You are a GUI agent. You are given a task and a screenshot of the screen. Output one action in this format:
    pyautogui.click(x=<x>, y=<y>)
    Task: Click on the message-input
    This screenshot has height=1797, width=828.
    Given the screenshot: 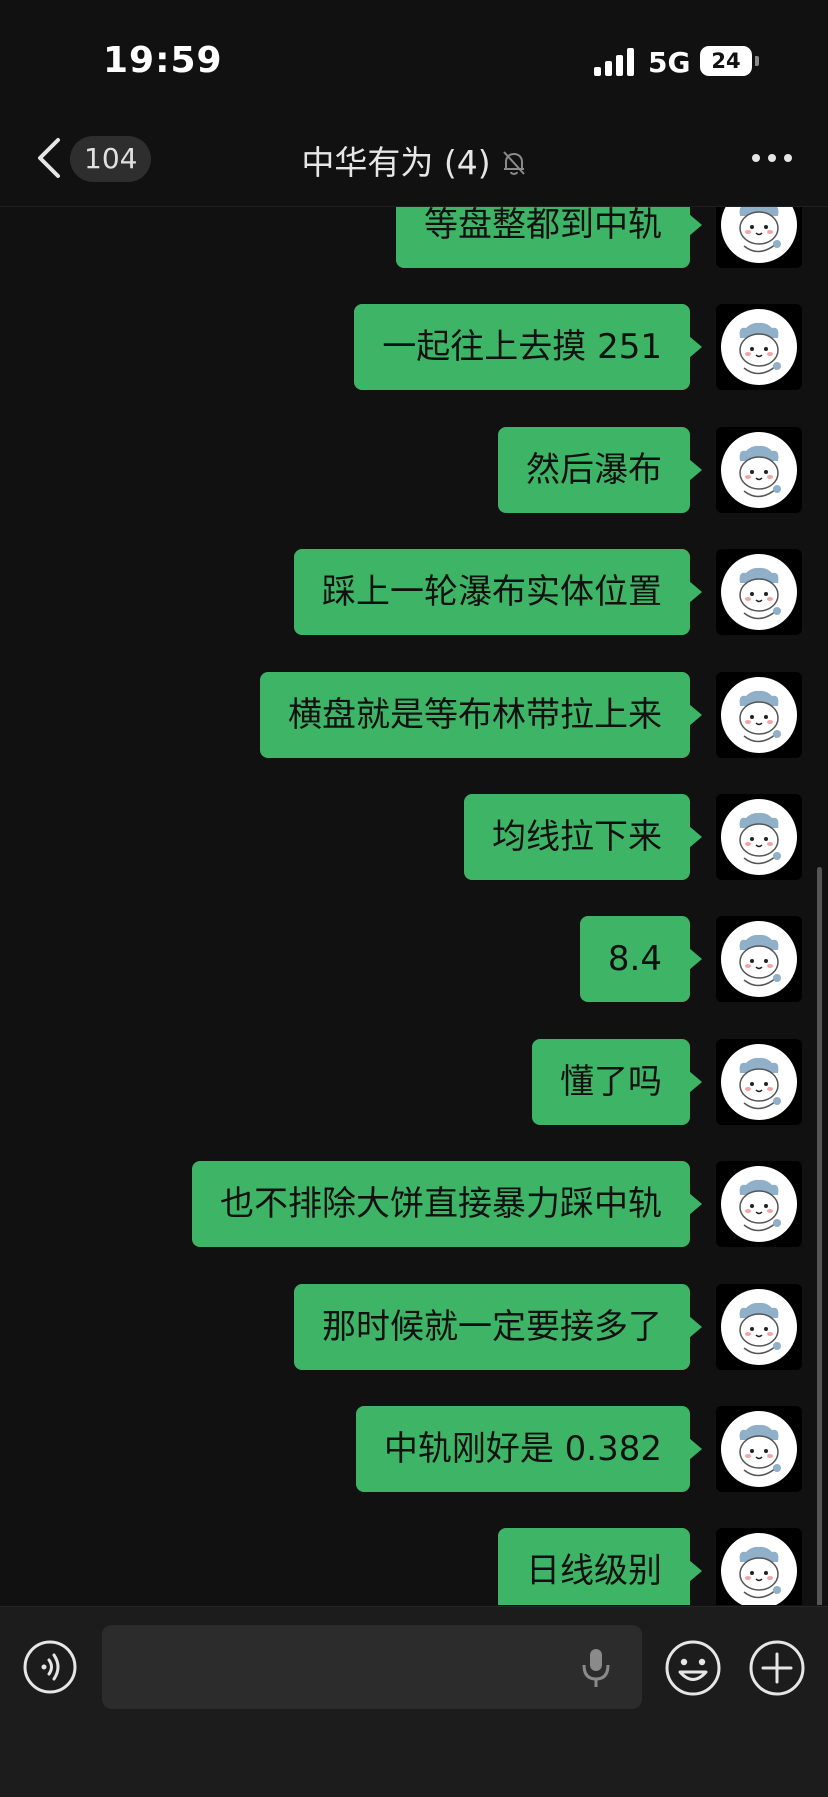 What is the action you would take?
    pyautogui.click(x=372, y=1667)
    